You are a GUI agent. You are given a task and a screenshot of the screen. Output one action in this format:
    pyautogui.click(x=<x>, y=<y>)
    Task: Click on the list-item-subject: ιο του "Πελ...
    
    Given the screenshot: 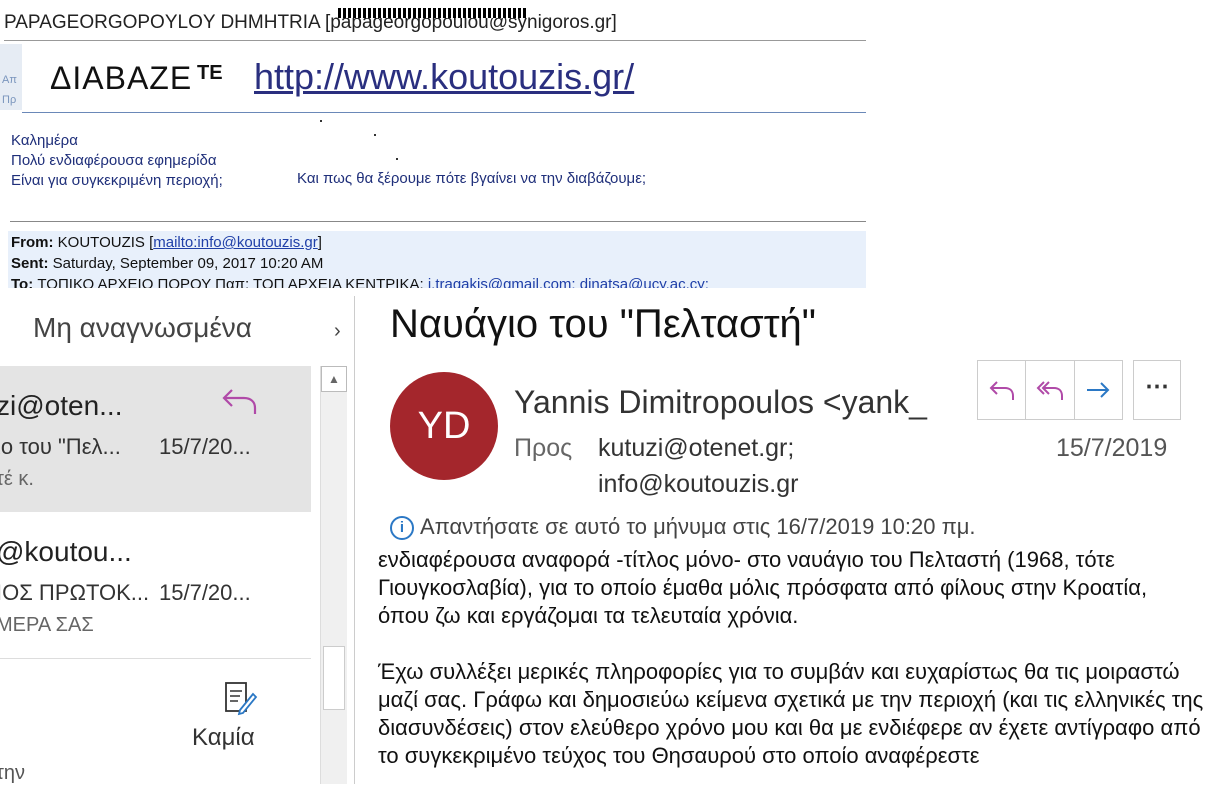 What is the action you would take?
    pyautogui.click(x=60, y=446)
    